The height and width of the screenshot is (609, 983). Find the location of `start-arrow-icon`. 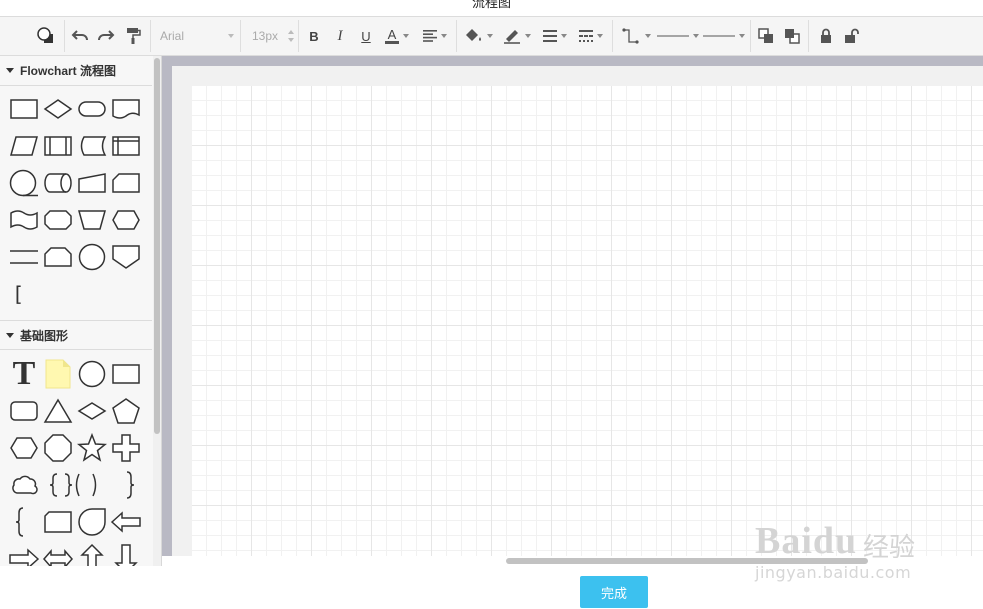

start-arrow-icon is located at coordinates (673, 36).